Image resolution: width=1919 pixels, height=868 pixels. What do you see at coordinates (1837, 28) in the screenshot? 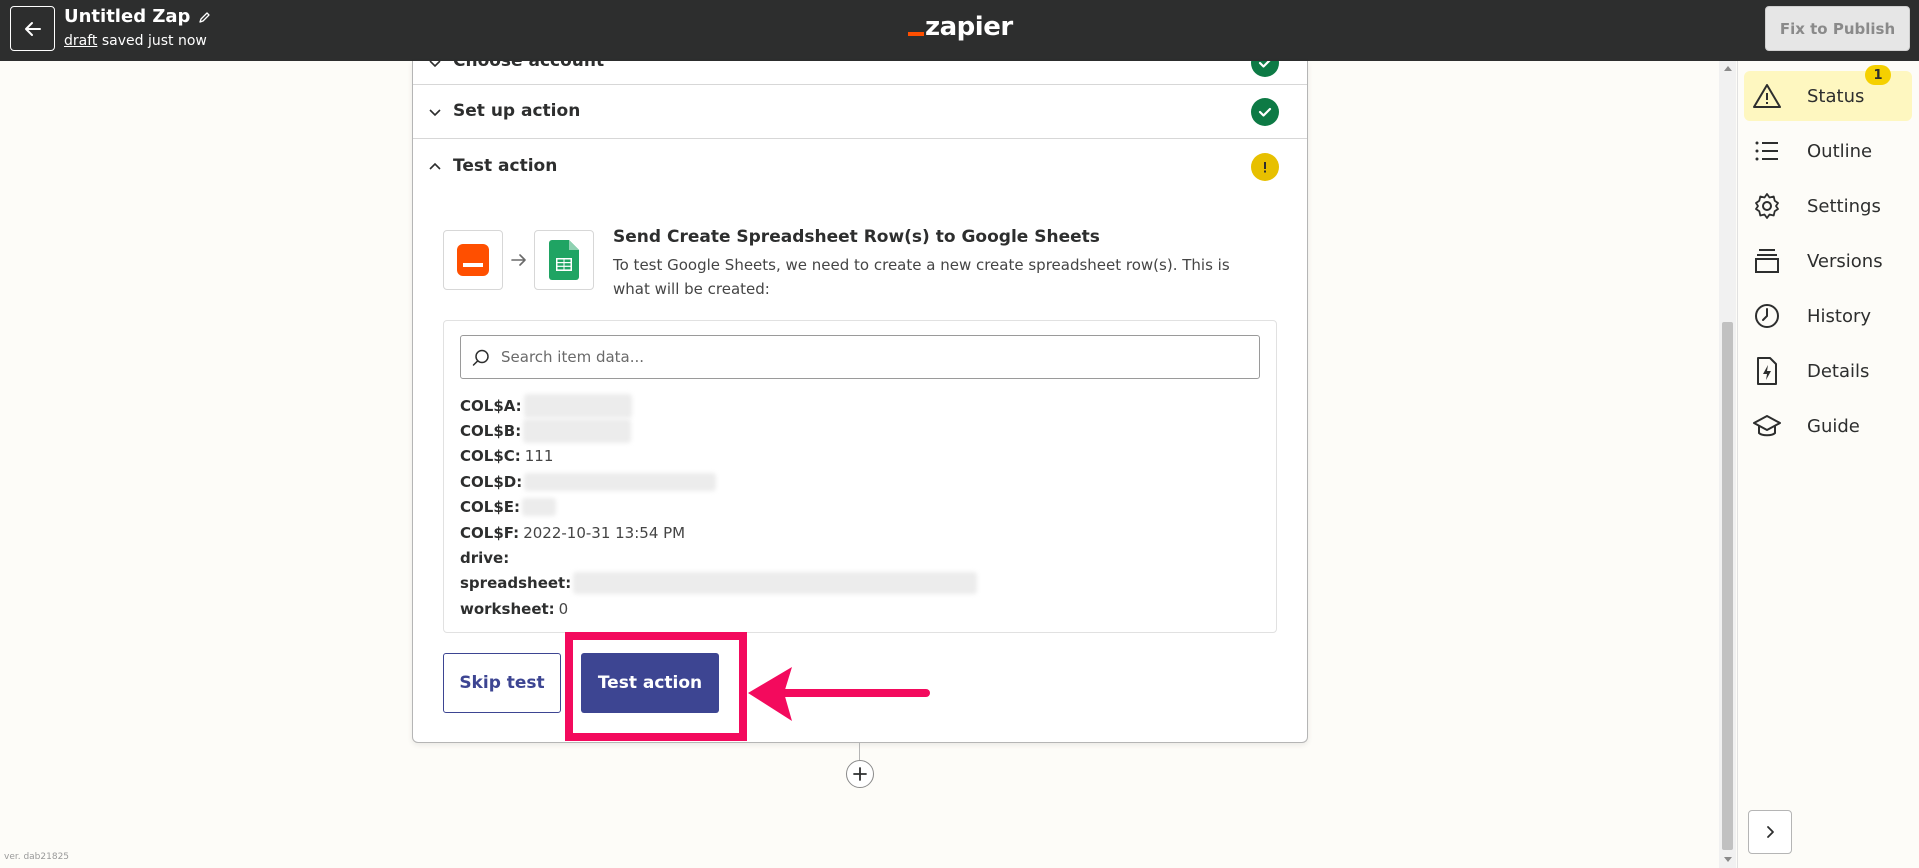
I see `fix-to-publish-button: Fix to Publish` at bounding box center [1837, 28].